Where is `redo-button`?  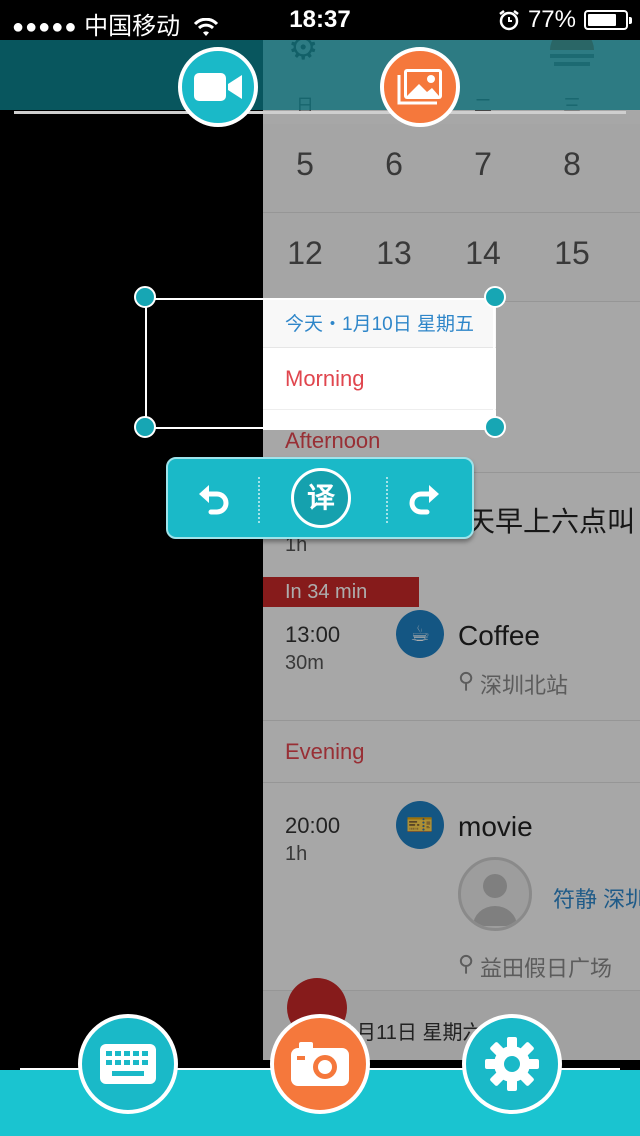 redo-button is located at coordinates (425, 500).